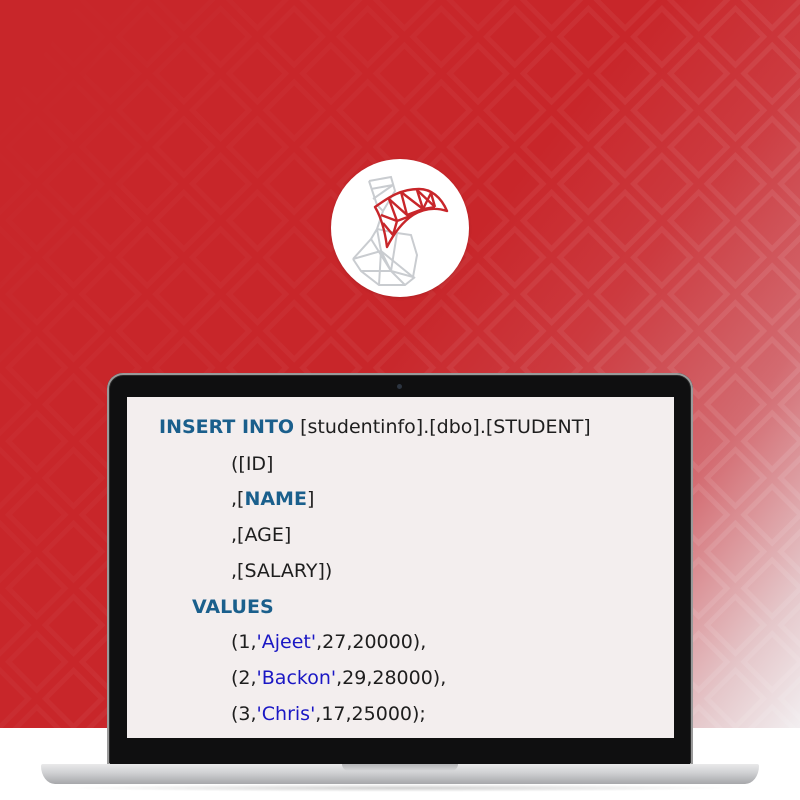 The image size is (800, 800). I want to click on camera-icon, so click(399, 386).